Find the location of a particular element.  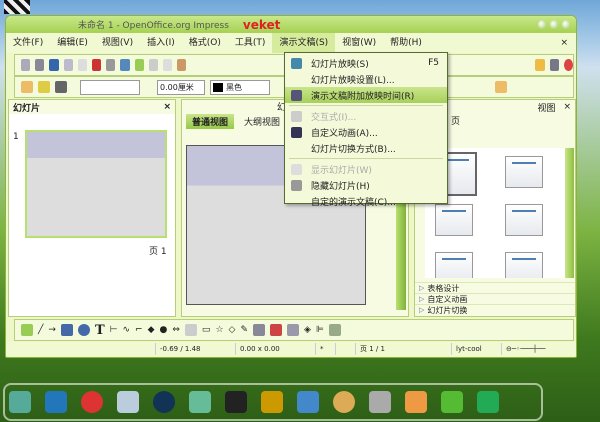

edit-file-icon is located at coordinates (82, 65).